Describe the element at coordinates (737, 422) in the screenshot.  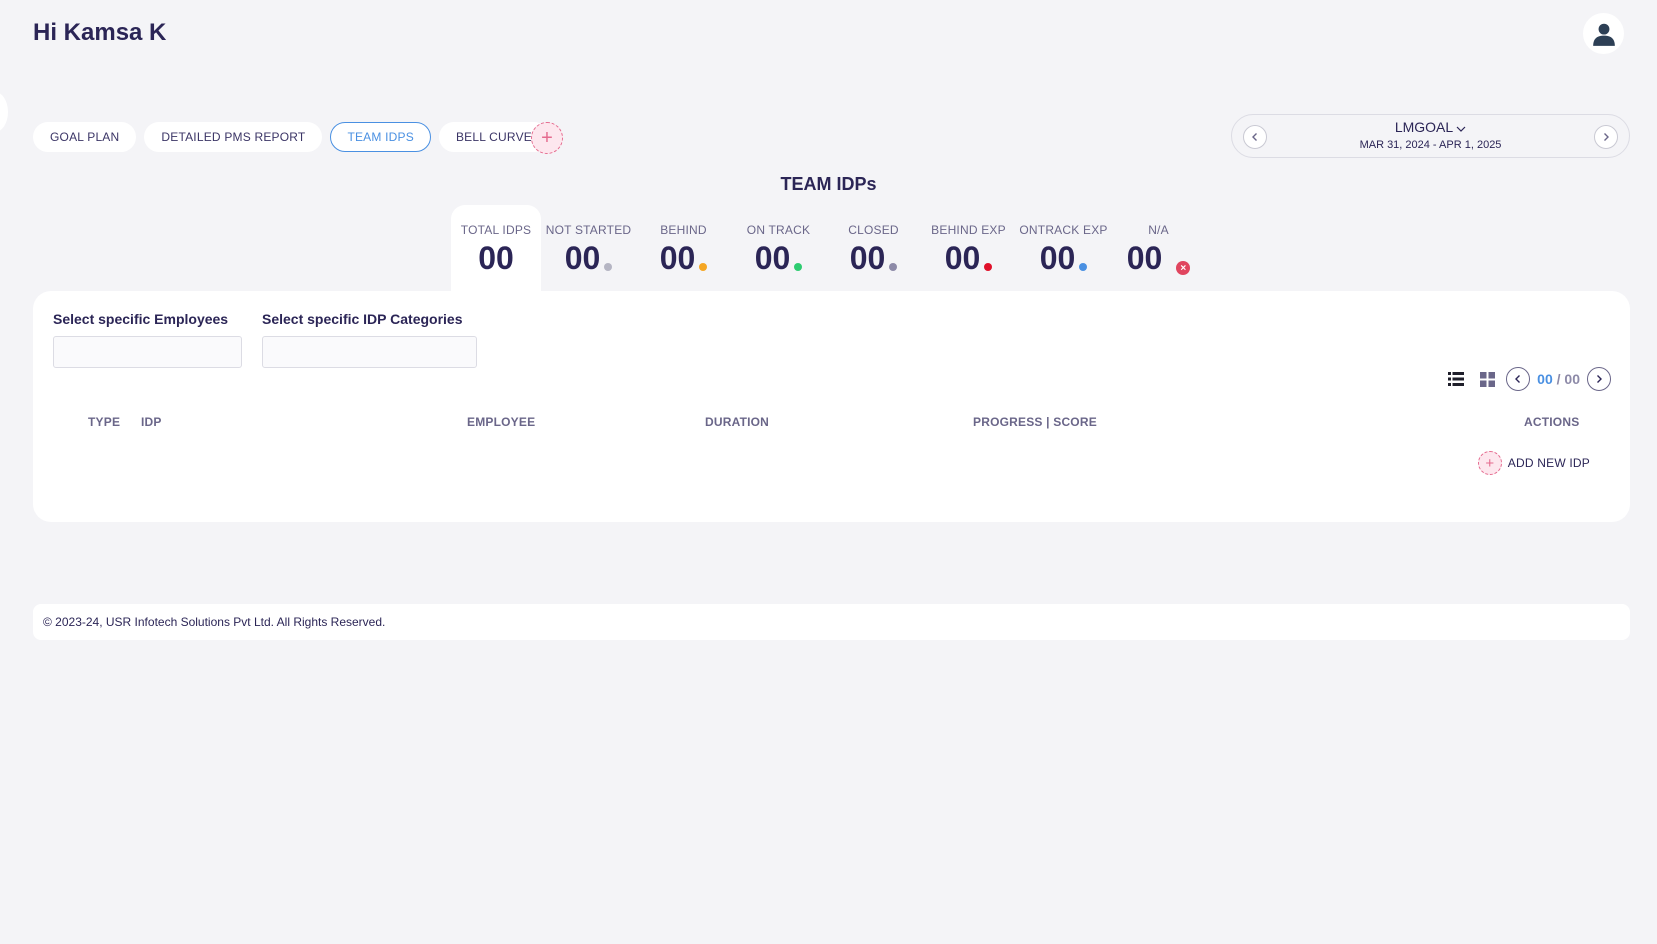
I see `column-header-duration: DURATION` at that location.